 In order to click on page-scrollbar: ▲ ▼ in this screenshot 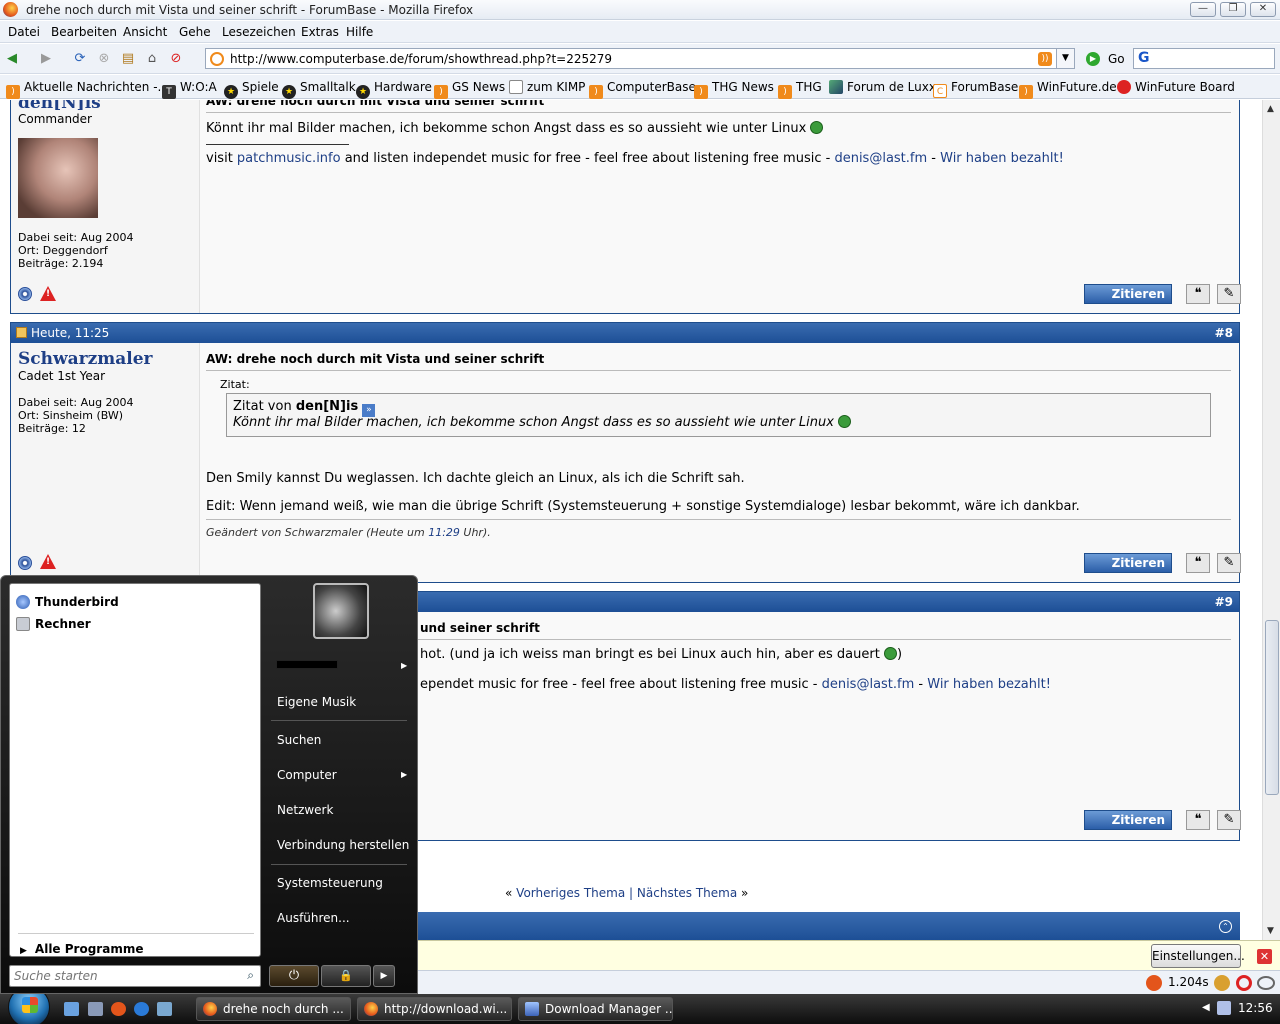, I will do `click(1271, 520)`.